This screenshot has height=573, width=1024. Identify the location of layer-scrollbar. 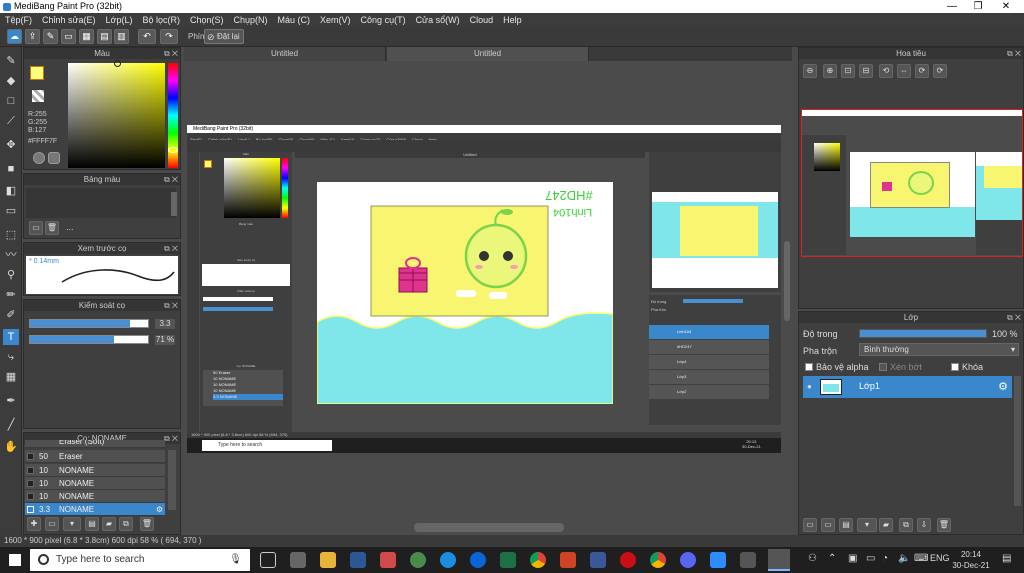
(1017, 441).